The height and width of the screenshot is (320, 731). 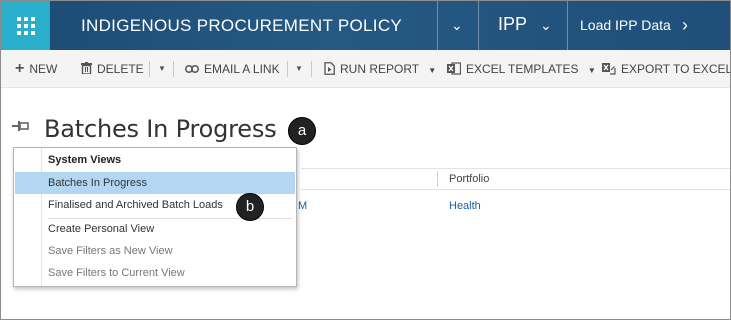 I want to click on pin-icon, so click(x=21, y=127).